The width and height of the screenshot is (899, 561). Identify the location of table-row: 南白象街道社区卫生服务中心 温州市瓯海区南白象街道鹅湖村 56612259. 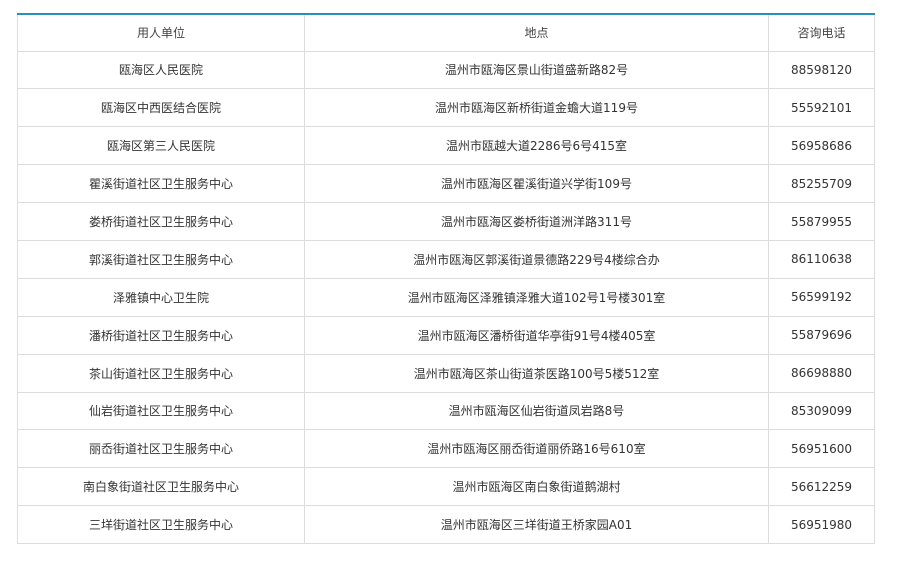
(446, 487).